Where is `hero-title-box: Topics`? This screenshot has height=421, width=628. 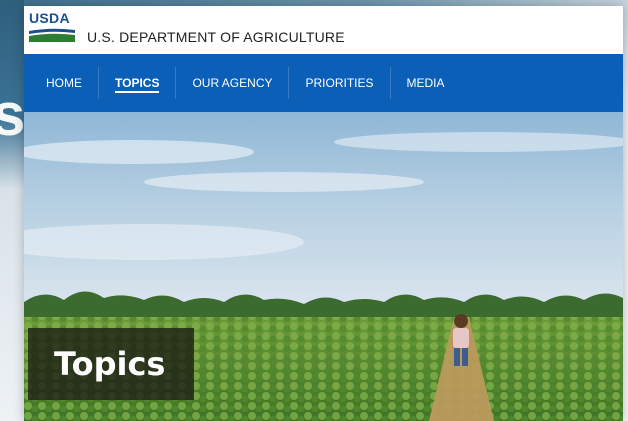 hero-title-box: Topics is located at coordinates (111, 364).